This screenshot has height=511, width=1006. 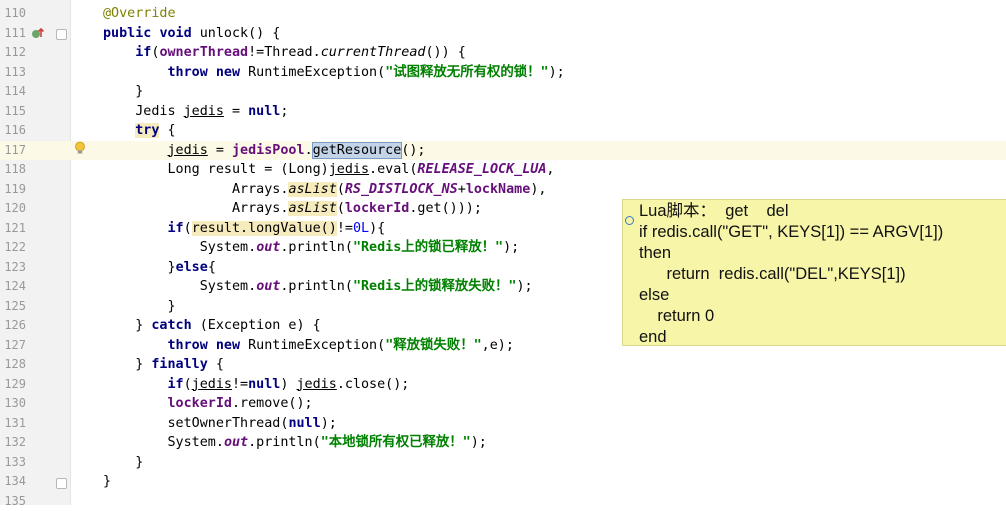 I want to click on code-line: 135, so click(x=503, y=501).